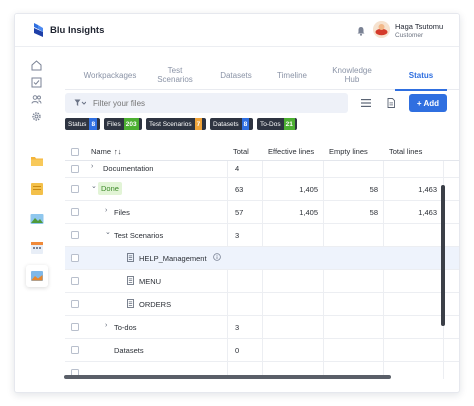 The image size is (474, 406). I want to click on add-button: + Add, so click(428, 103).